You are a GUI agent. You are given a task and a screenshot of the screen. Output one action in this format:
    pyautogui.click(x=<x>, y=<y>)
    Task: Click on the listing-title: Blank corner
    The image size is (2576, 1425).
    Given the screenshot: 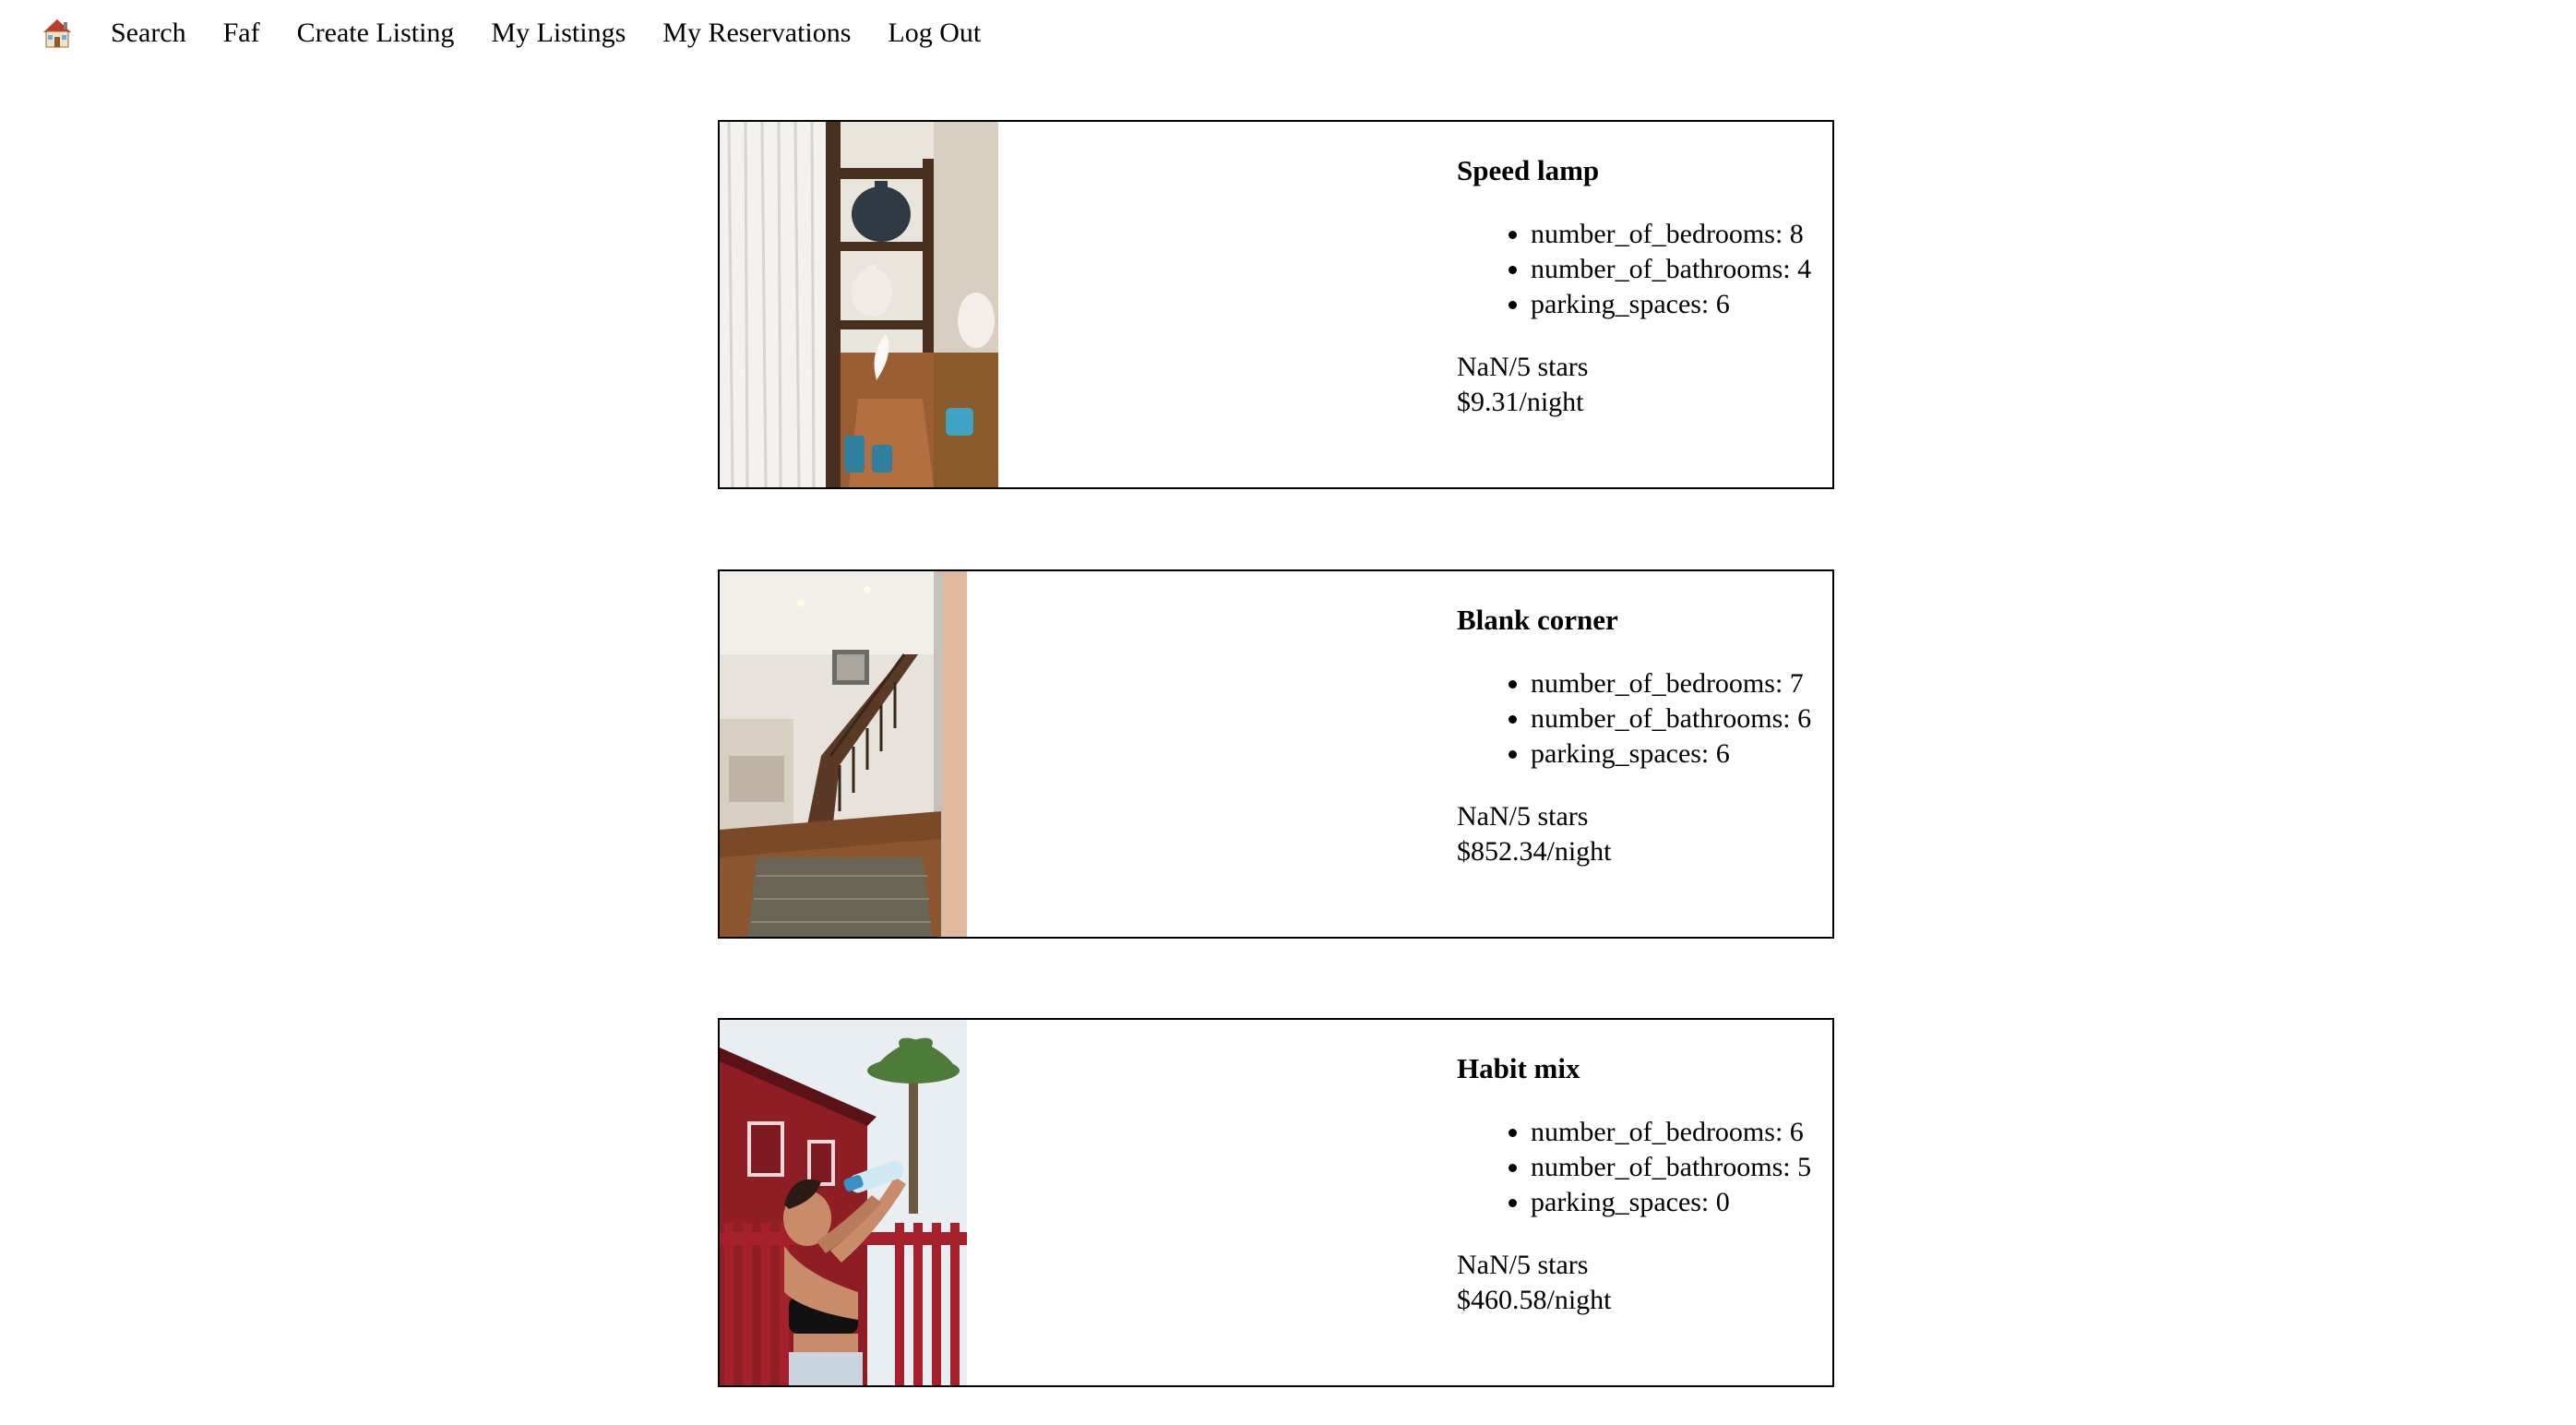 What is the action you would take?
    pyautogui.click(x=1634, y=620)
    